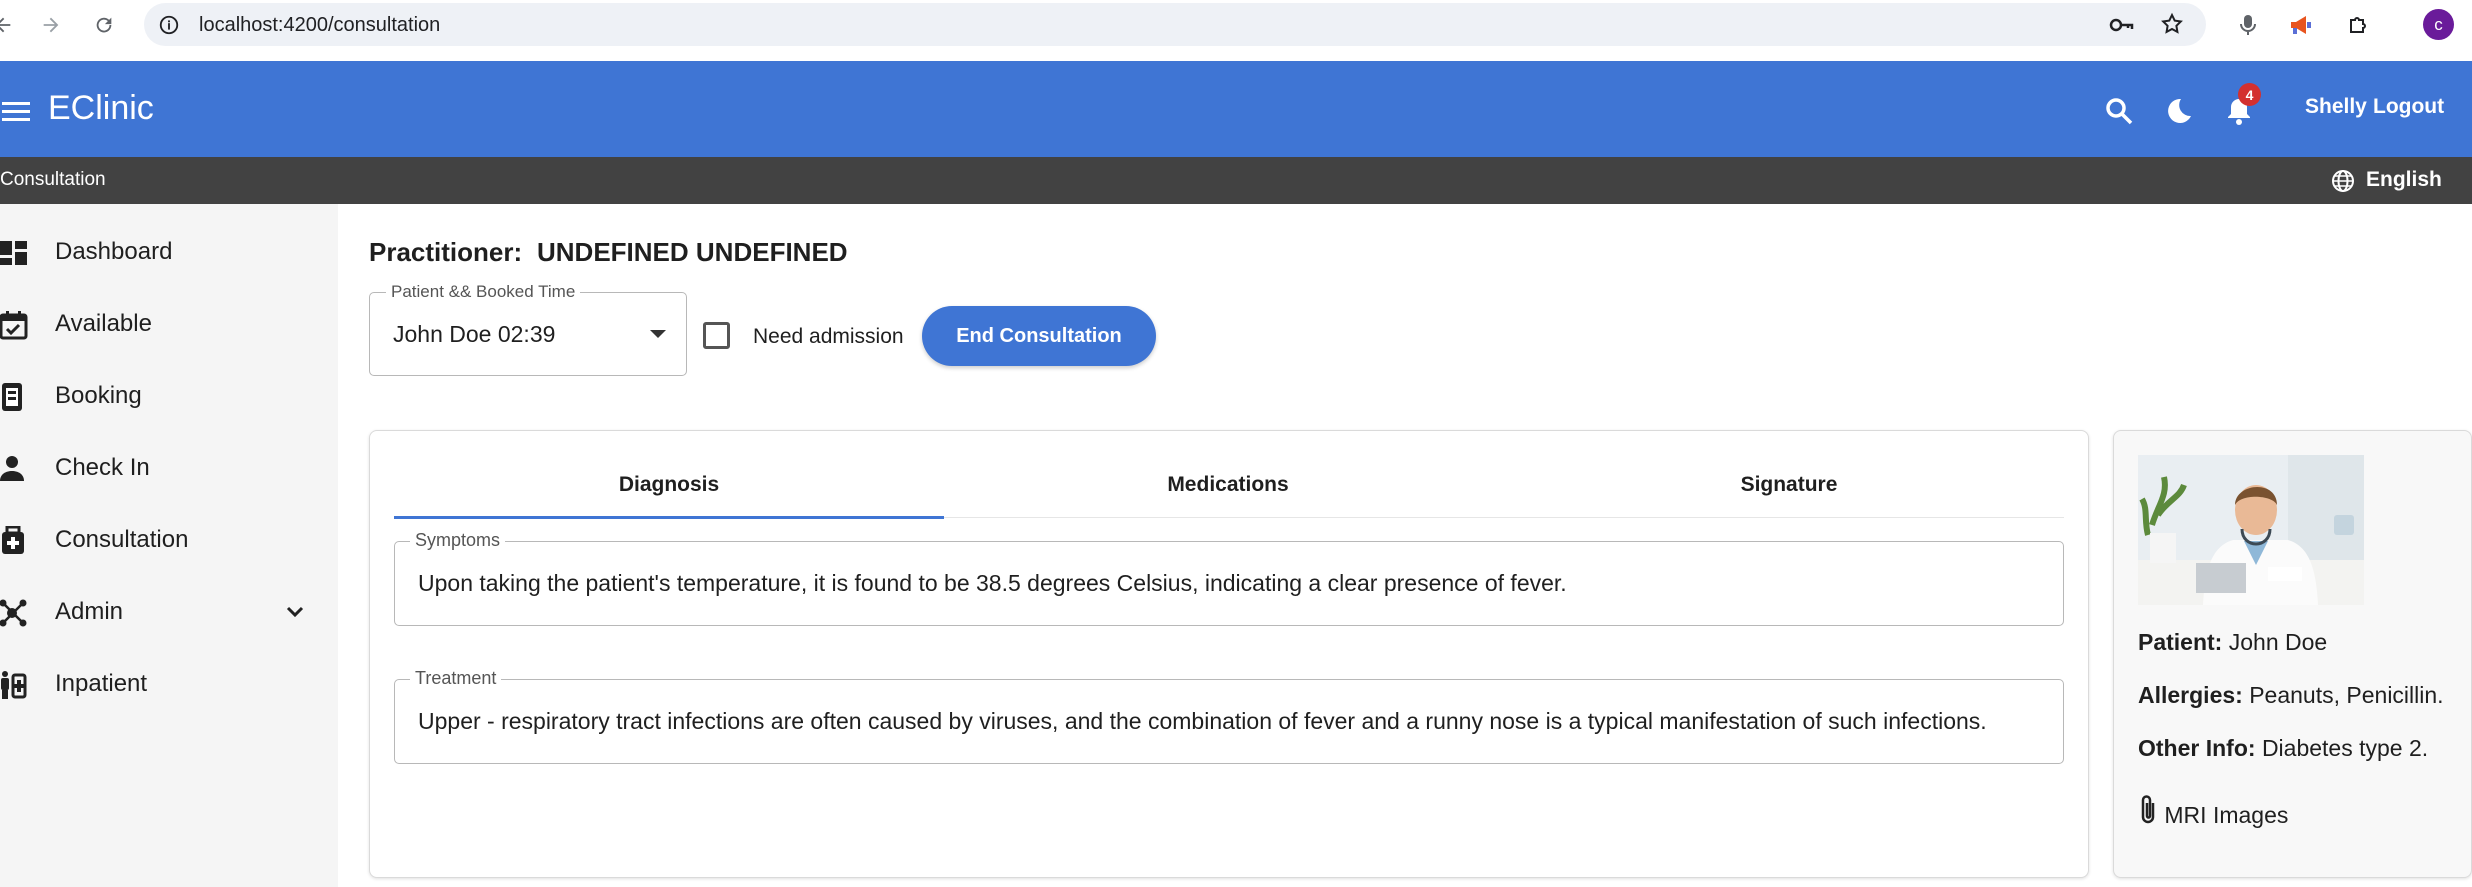 This screenshot has width=2472, height=887. I want to click on treatment-label: Treatment, so click(456, 678).